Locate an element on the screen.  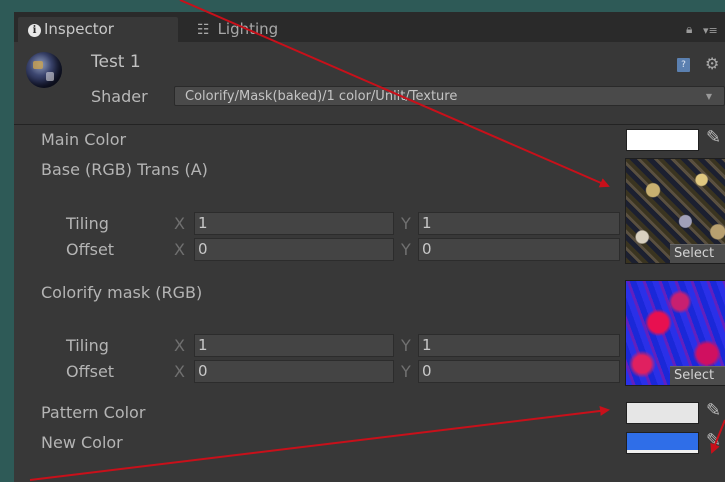
main-color-label: Main Color is located at coordinates (84, 139).